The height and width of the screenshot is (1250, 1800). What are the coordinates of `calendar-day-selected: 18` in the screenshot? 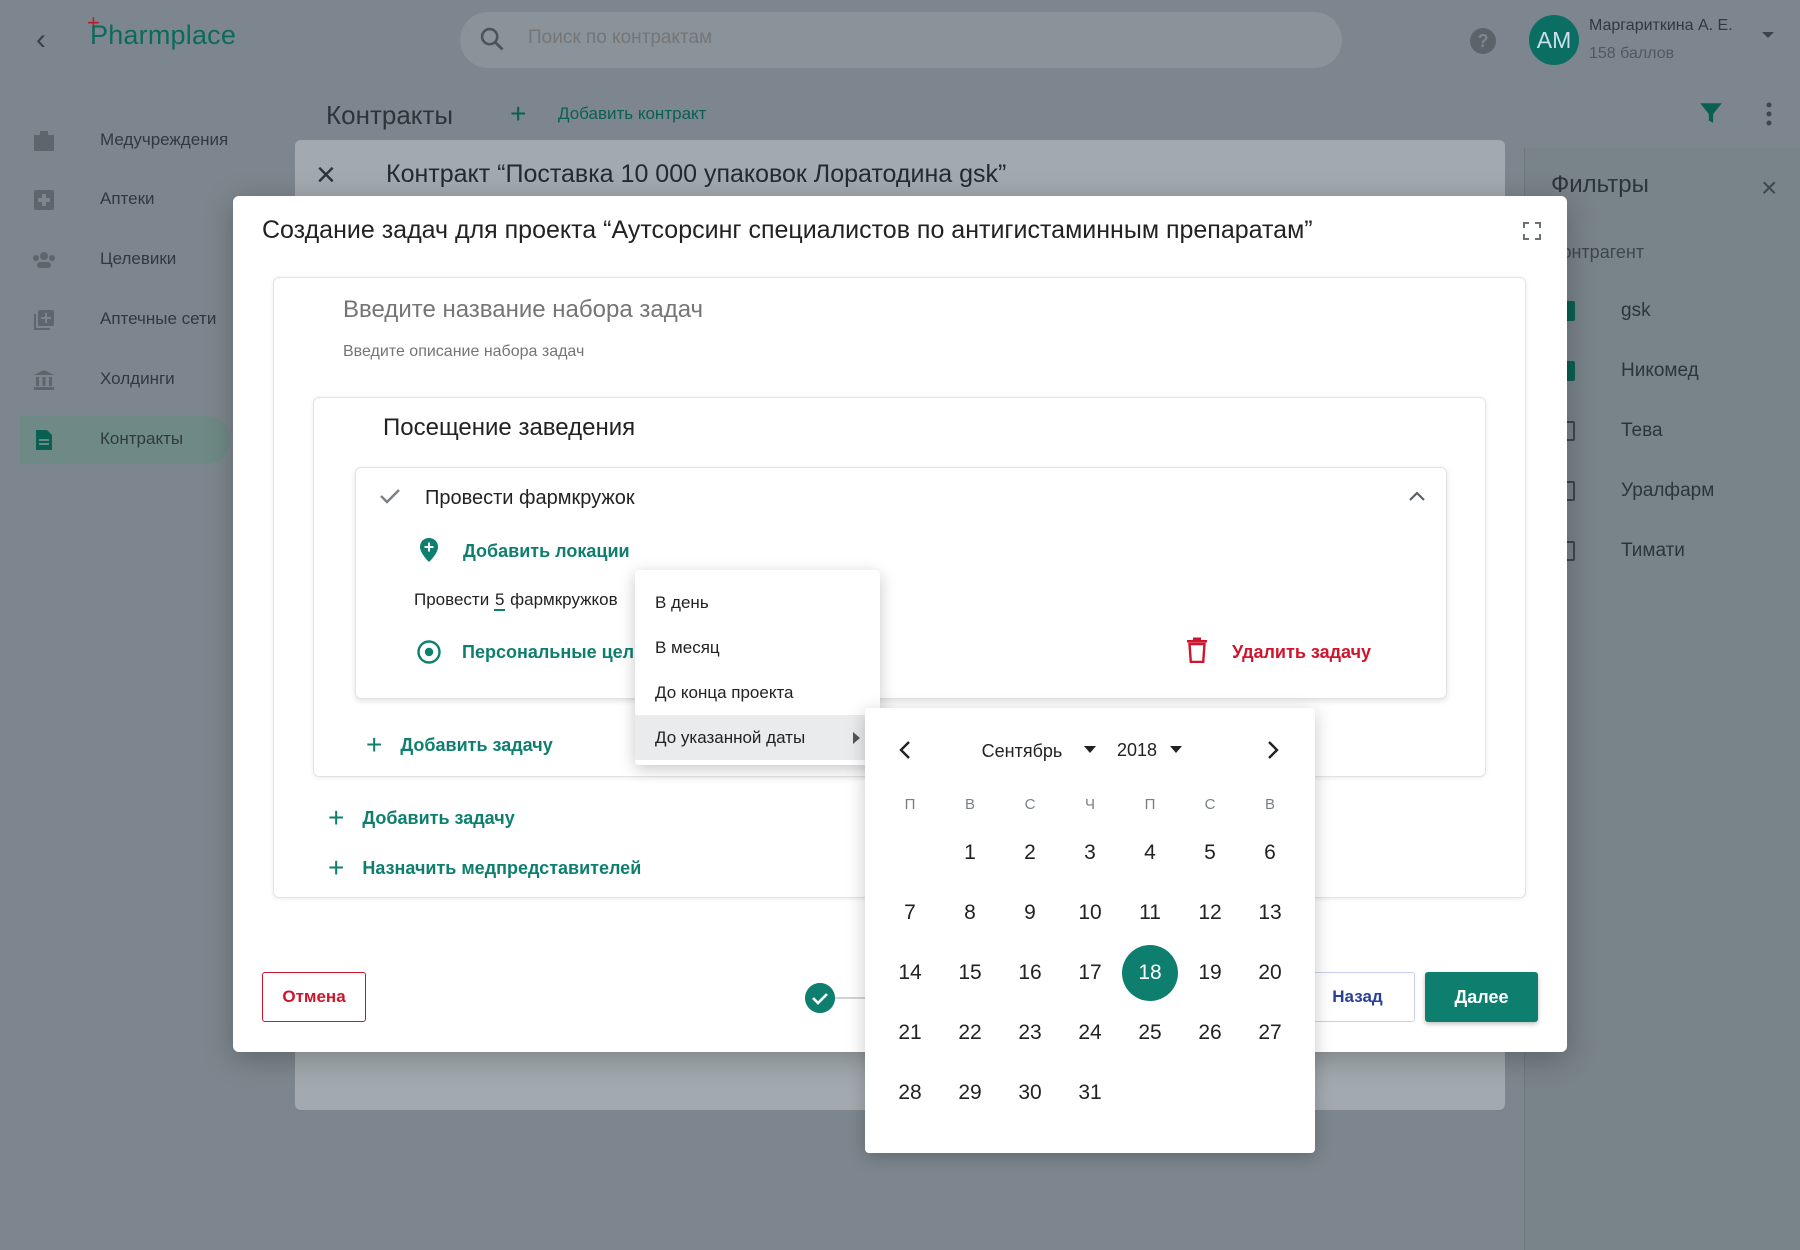 It's located at (1150, 973).